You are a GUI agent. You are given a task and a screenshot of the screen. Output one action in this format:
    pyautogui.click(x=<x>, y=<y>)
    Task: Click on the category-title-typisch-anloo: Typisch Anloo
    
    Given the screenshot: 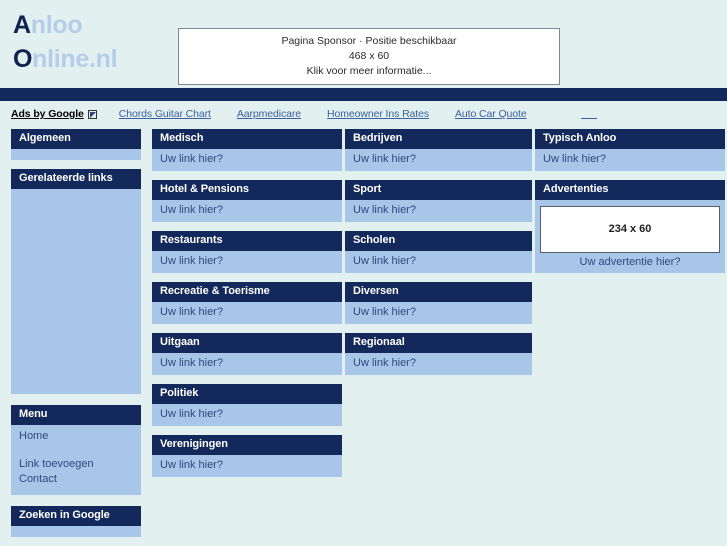 What is the action you would take?
    pyautogui.click(x=630, y=139)
    